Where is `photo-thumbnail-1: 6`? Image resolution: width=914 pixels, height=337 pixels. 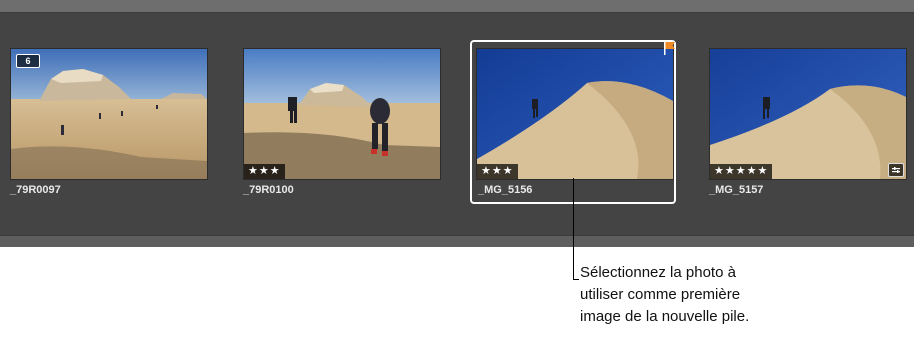 photo-thumbnail-1: 6 is located at coordinates (109, 114).